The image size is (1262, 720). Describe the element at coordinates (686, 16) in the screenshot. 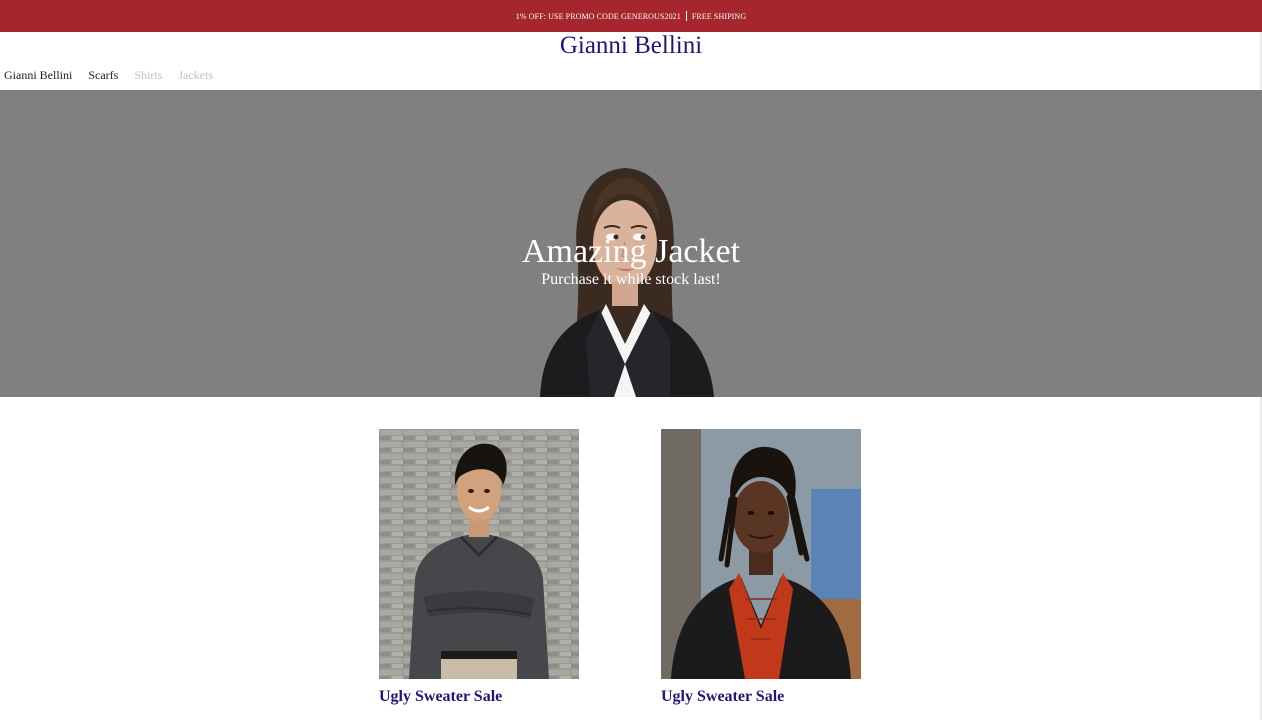

I see `promo-divider` at that location.